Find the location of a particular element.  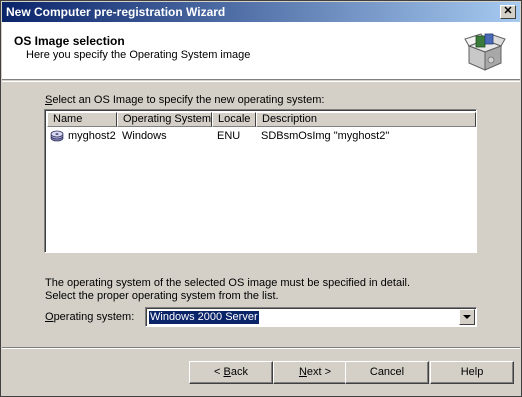

button-separator is located at coordinates (261, 348).